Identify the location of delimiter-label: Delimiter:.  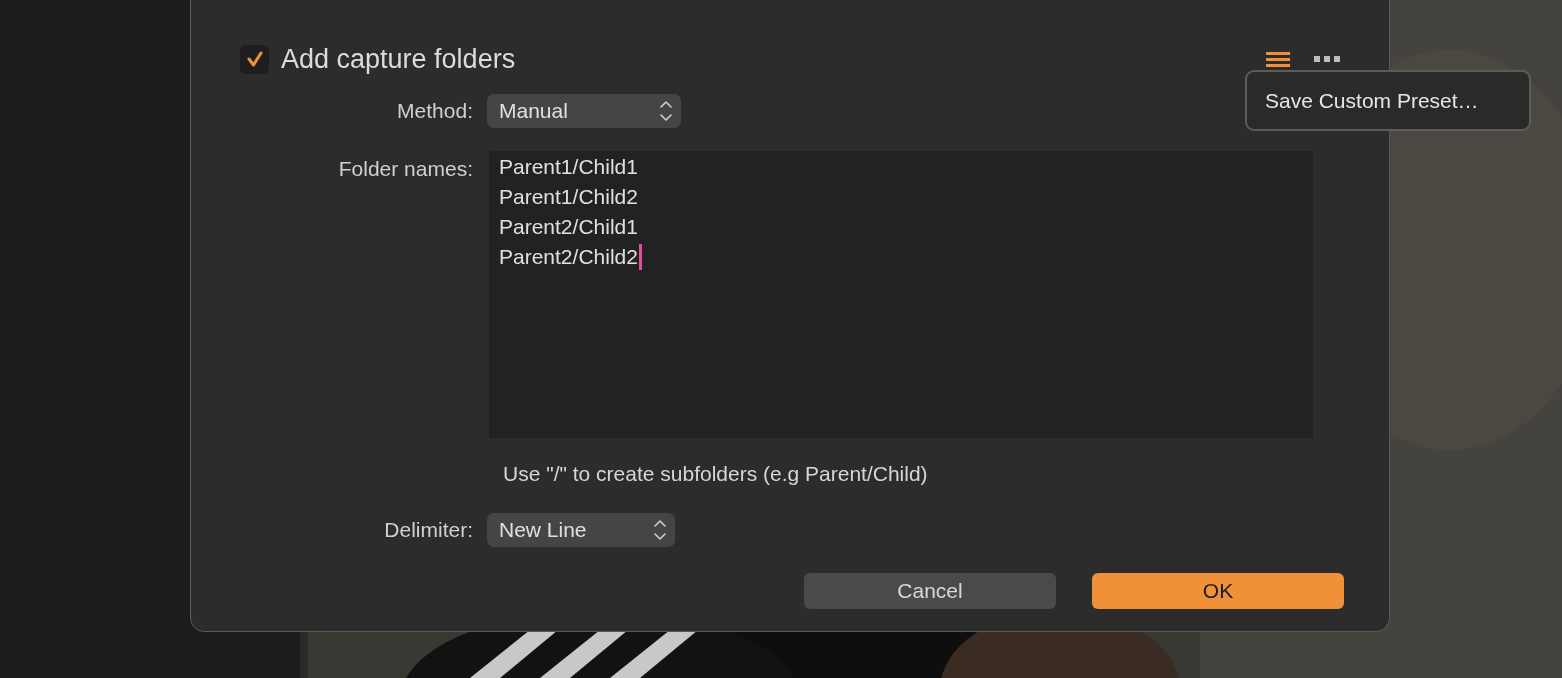
(428, 529).